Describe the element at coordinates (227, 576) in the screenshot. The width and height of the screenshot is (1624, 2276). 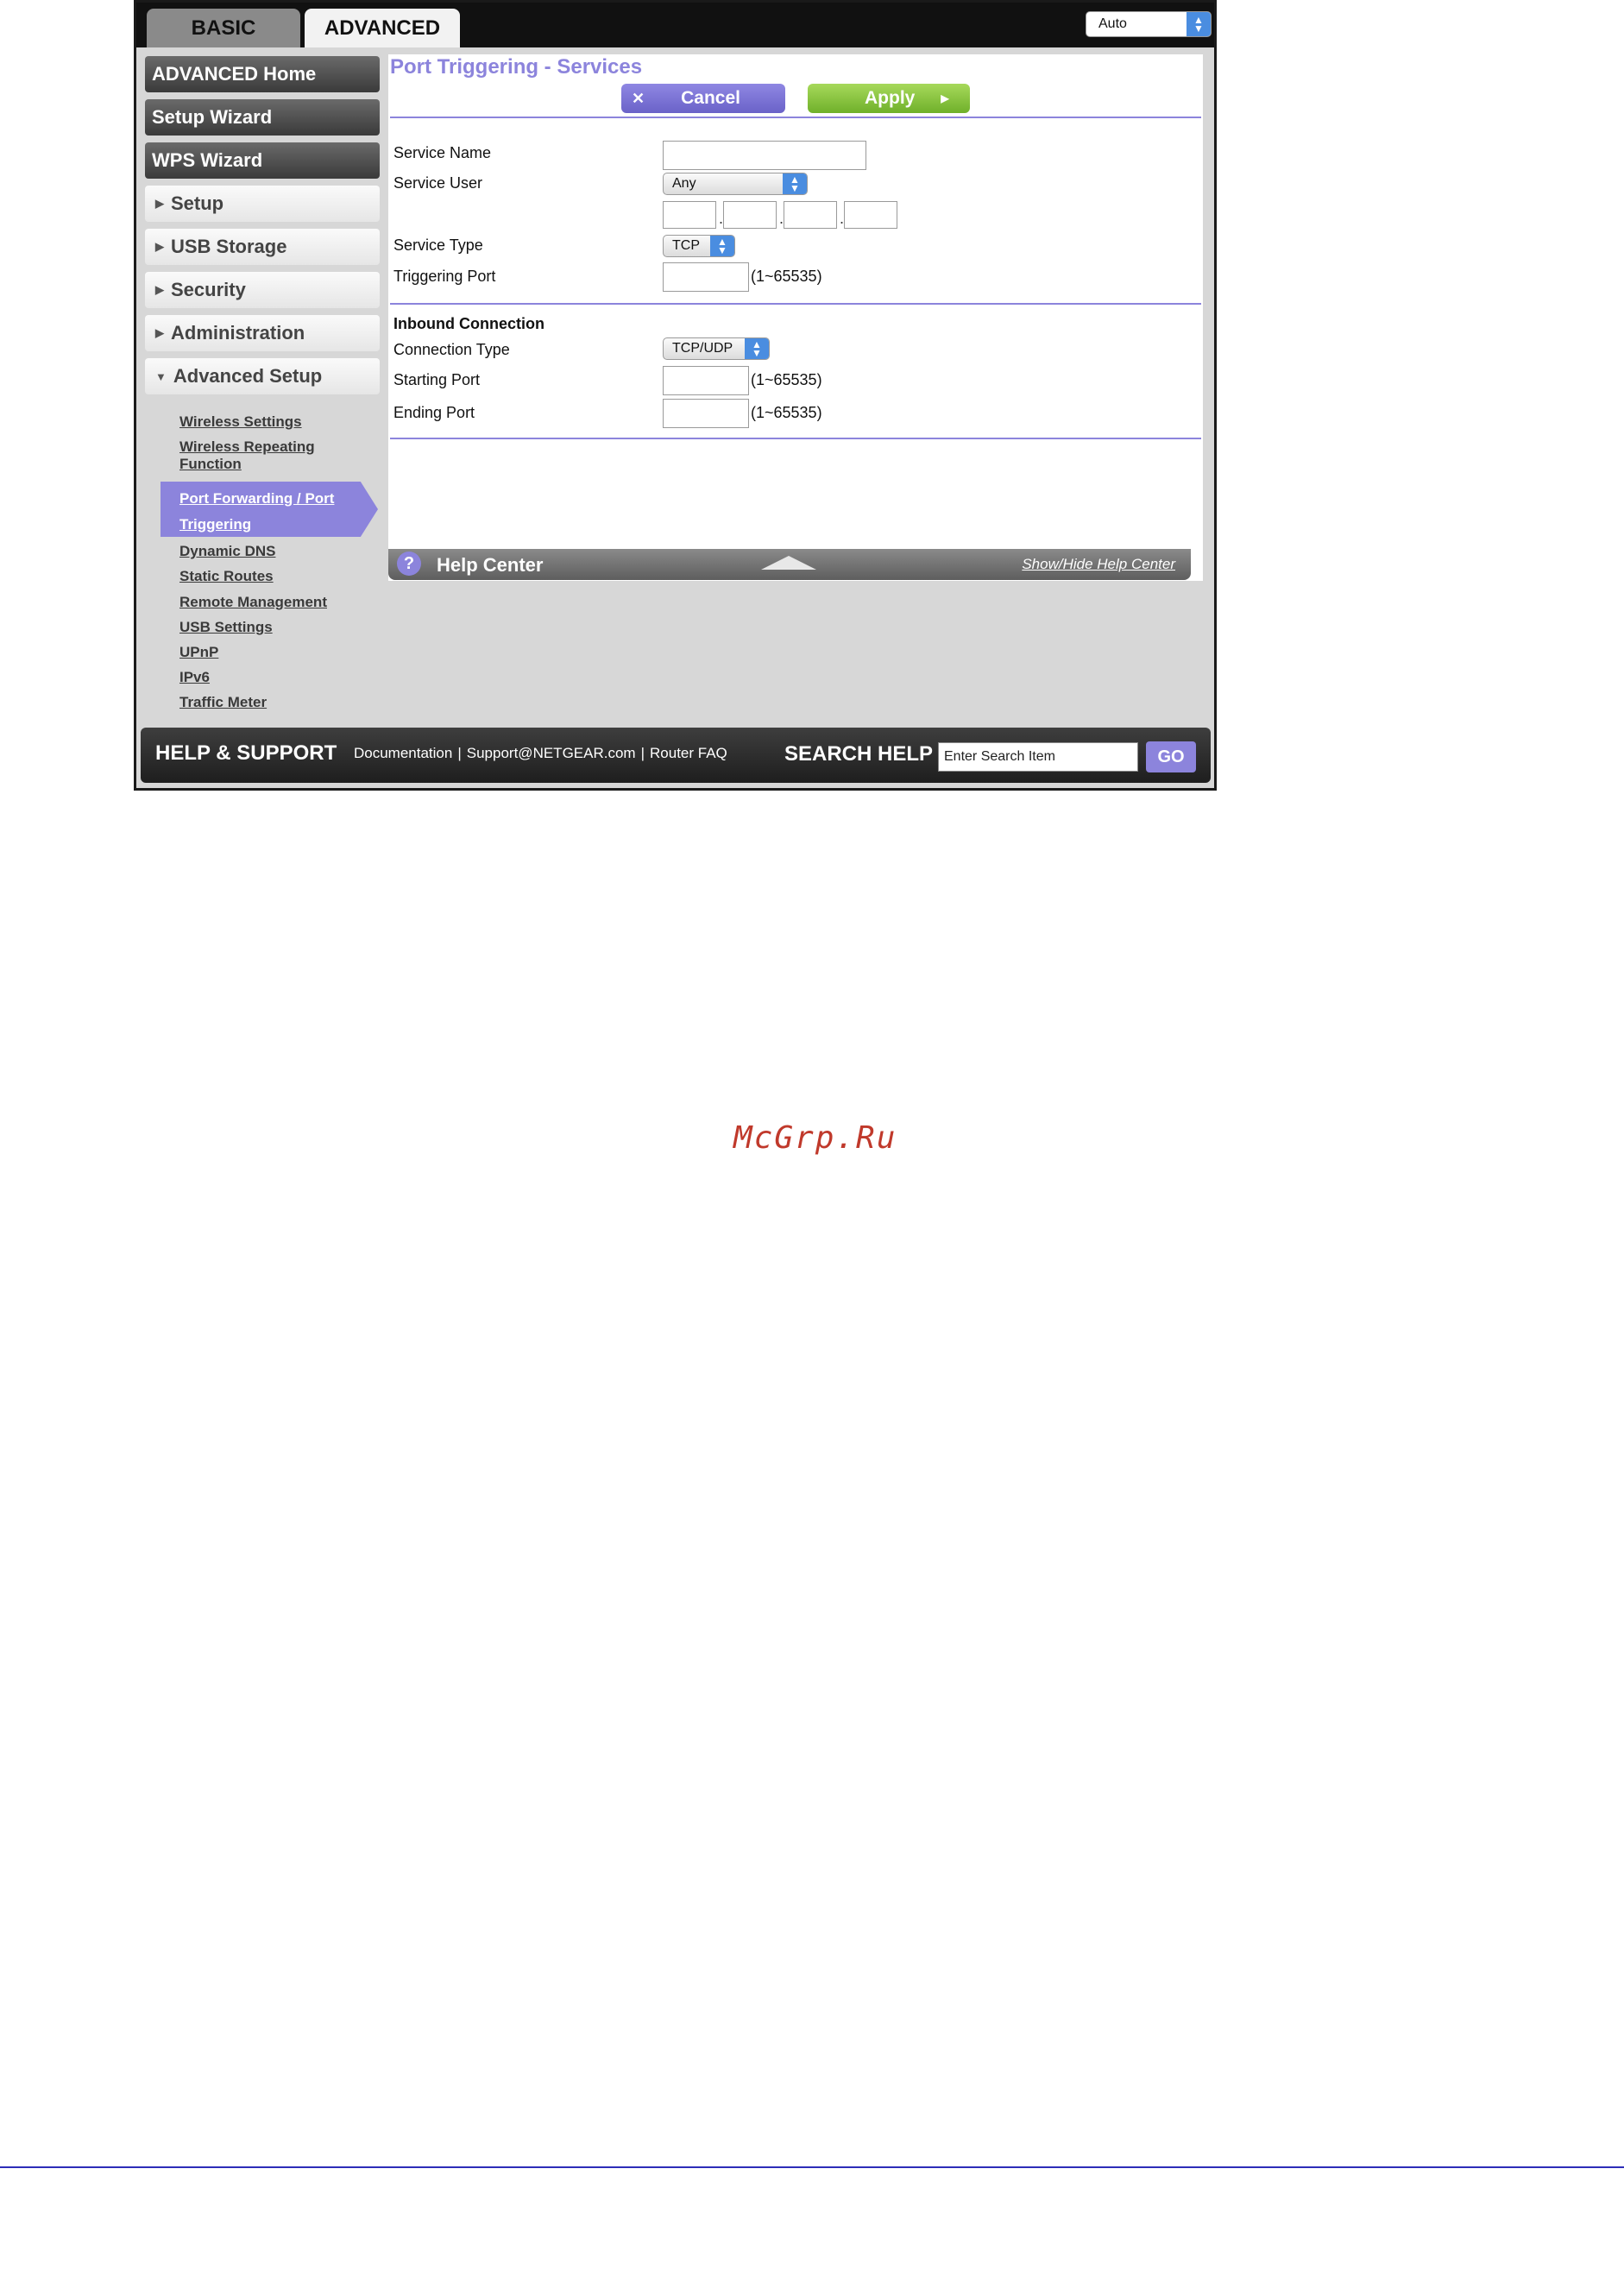
I see `submenu-static-routes: Static Routes` at that location.